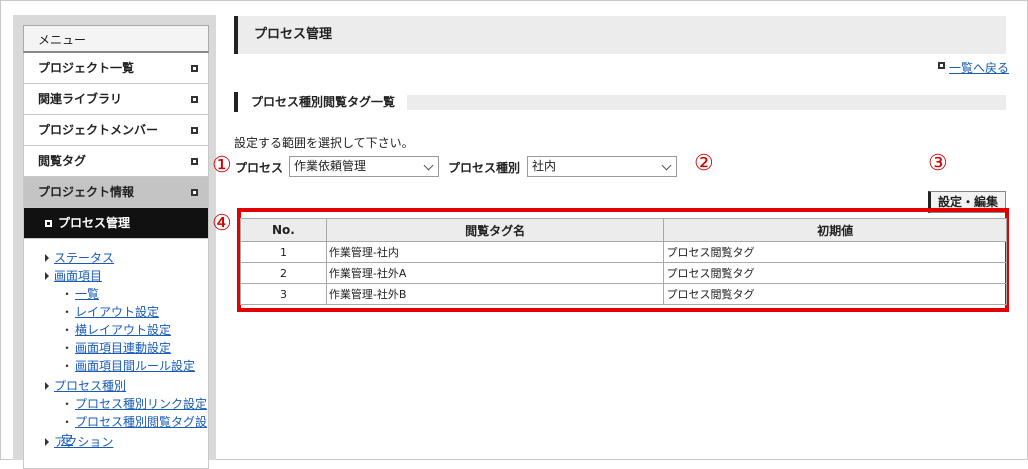 The image size is (1028, 469). Describe the element at coordinates (324, 143) in the screenshot. I see `instruction-text: 設定する範囲を選択して下さい。` at that location.